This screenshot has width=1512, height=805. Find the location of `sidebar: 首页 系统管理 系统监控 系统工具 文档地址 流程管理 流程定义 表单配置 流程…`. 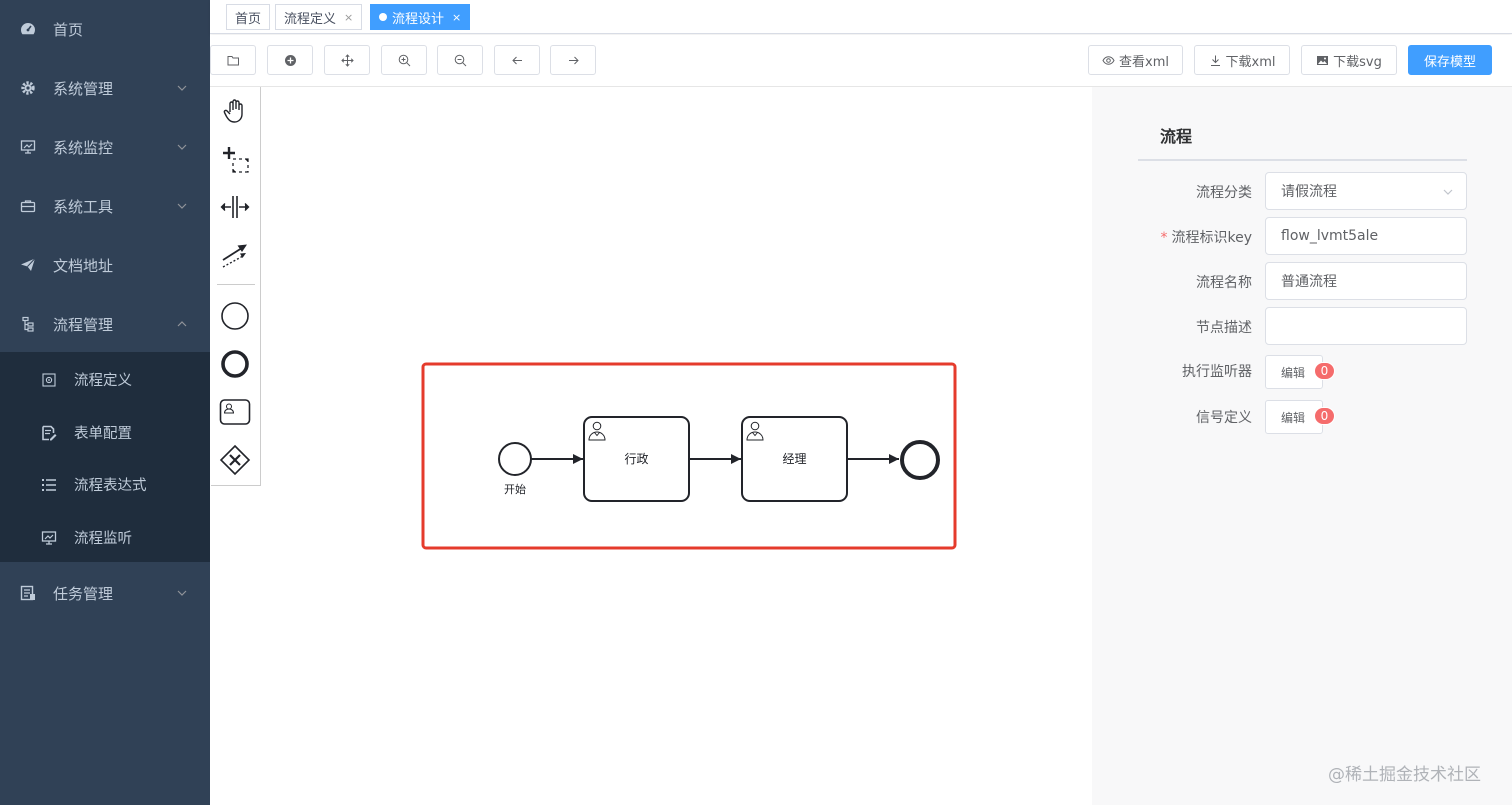

sidebar: 首页 系统管理 系统监控 系统工具 文档地址 流程管理 流程定义 表单配置 流程… is located at coordinates (105, 402).